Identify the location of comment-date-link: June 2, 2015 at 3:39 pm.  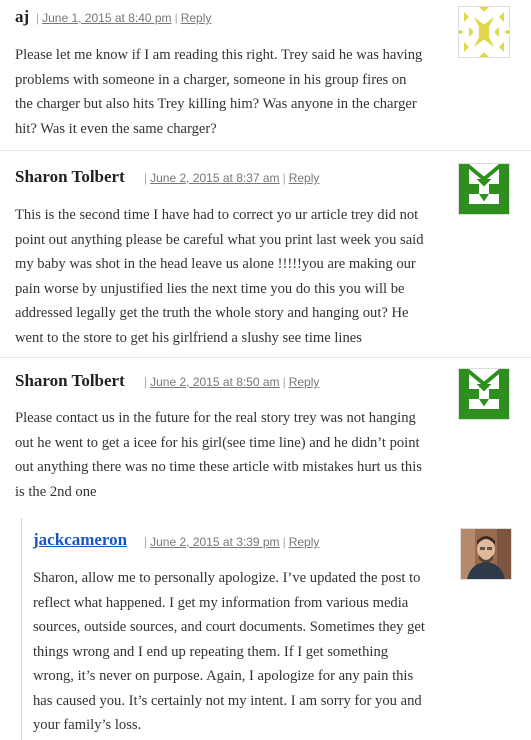
(214, 542).